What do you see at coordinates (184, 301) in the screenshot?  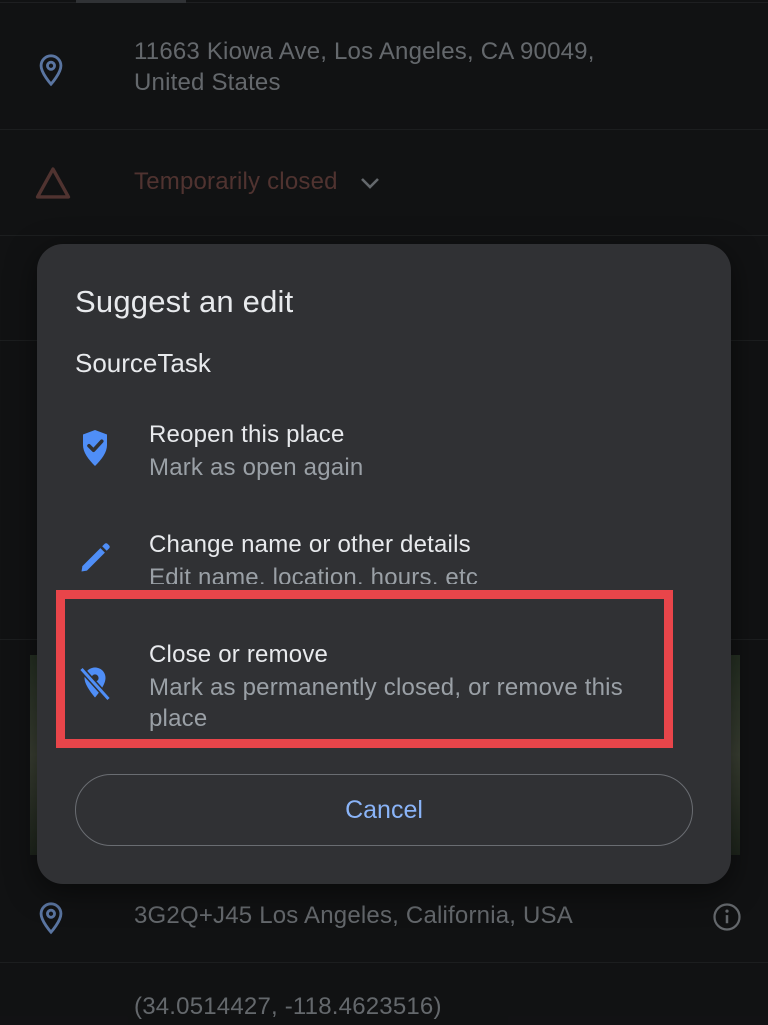 I see `dialog-title: Suggest an edit` at bounding box center [184, 301].